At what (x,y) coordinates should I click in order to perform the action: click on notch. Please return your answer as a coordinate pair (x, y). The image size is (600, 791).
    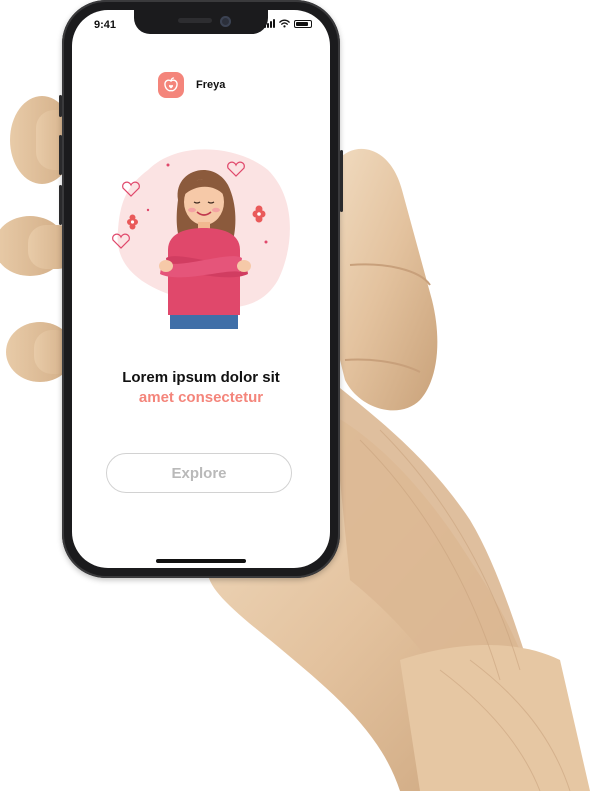
    Looking at the image, I should click on (201, 22).